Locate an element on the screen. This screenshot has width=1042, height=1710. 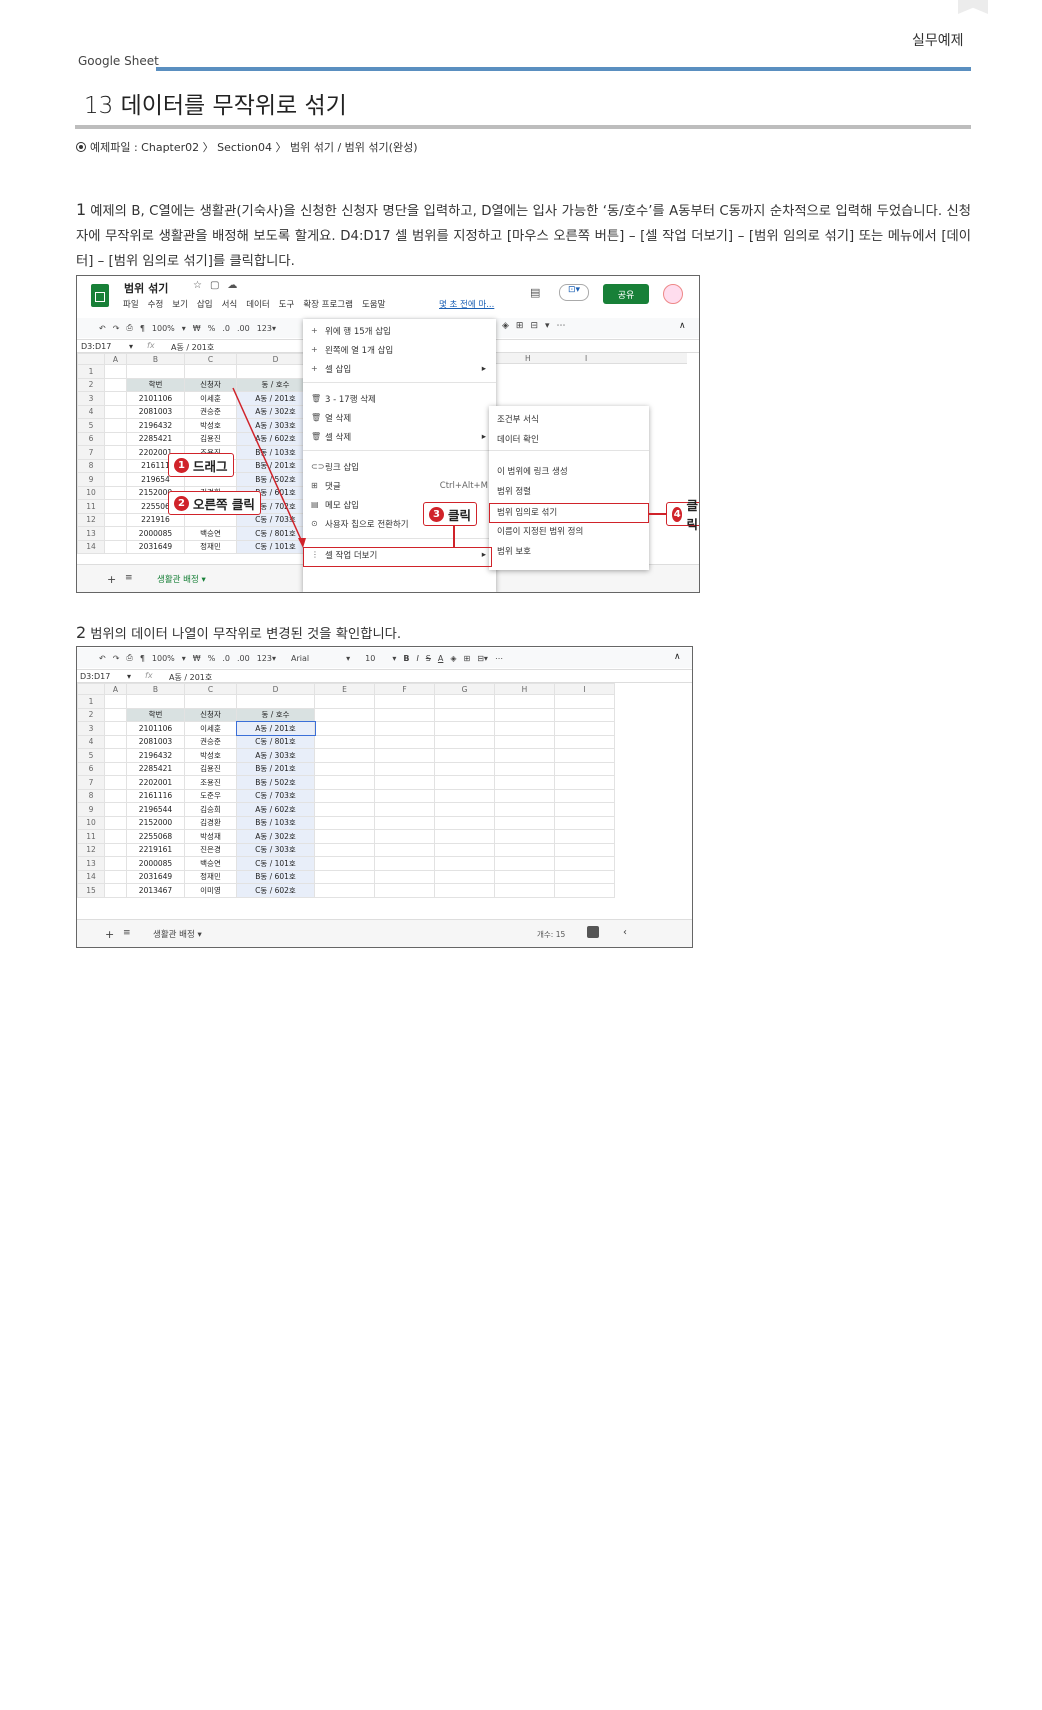
data-cell: A동 / 602호 is located at coordinates (275, 809).